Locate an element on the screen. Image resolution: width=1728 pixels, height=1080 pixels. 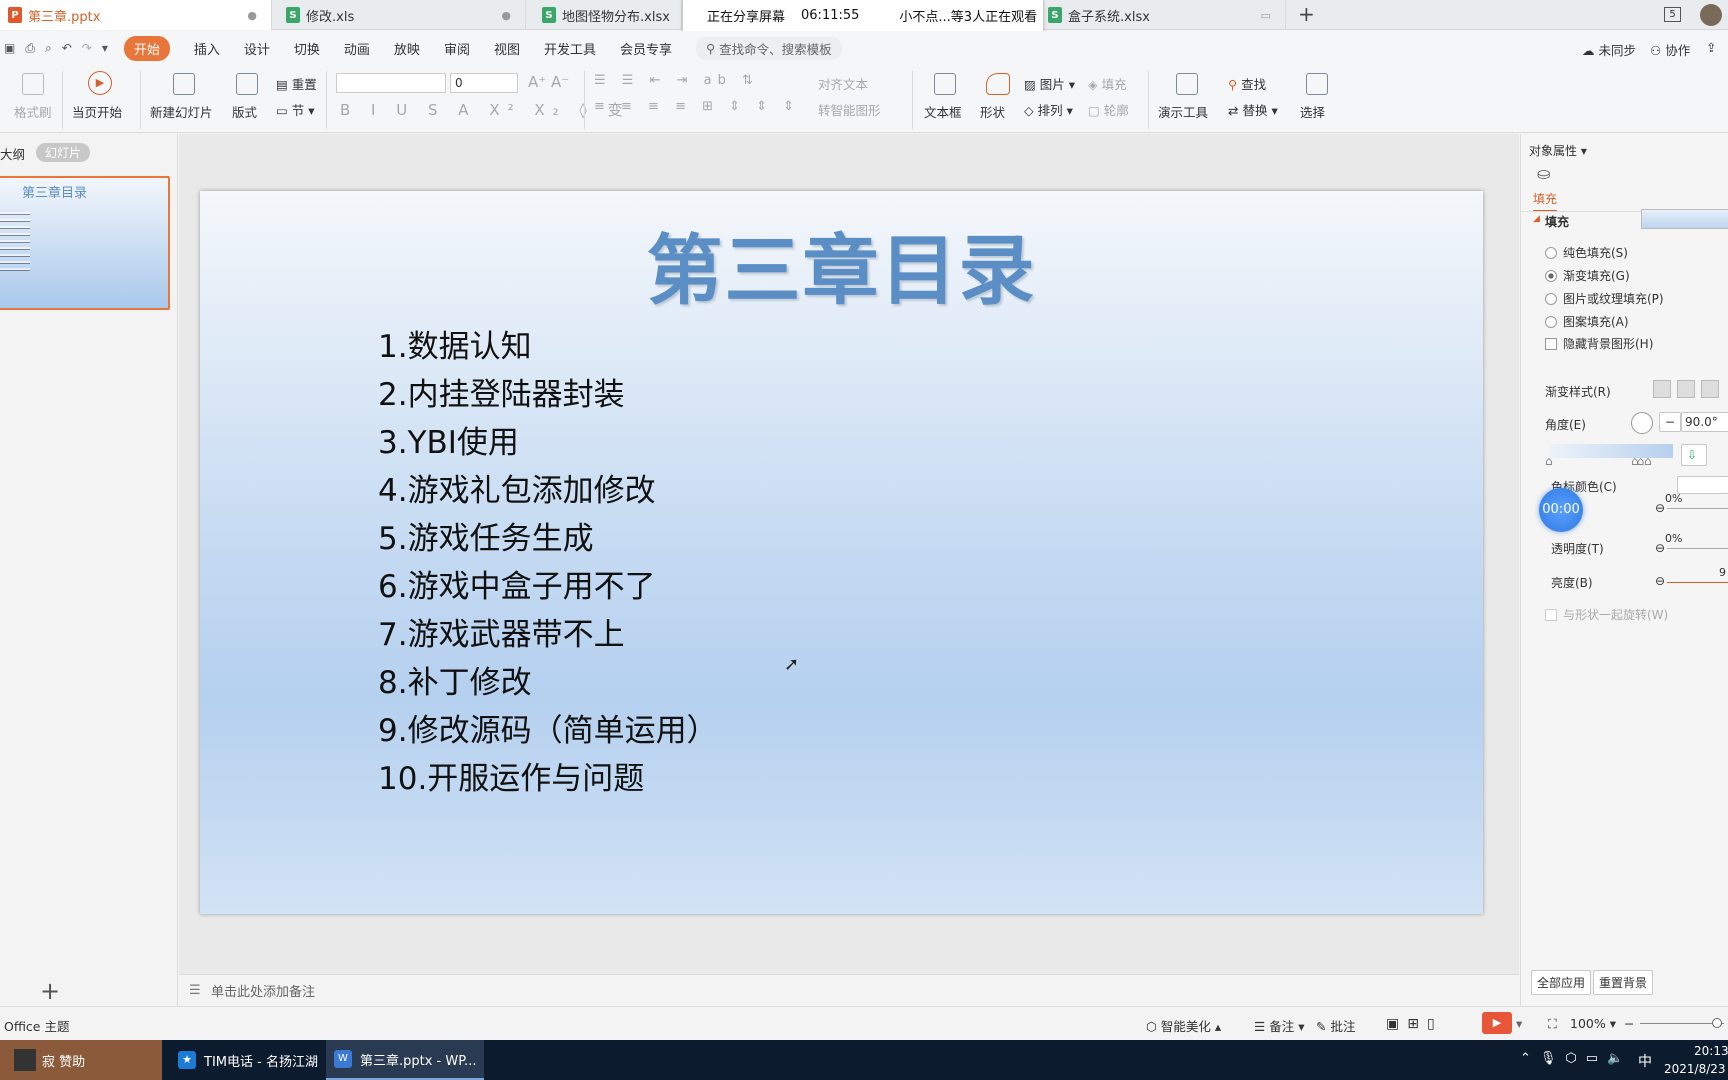
section-button: ▭ 节 ▾ is located at coordinates (295, 109).